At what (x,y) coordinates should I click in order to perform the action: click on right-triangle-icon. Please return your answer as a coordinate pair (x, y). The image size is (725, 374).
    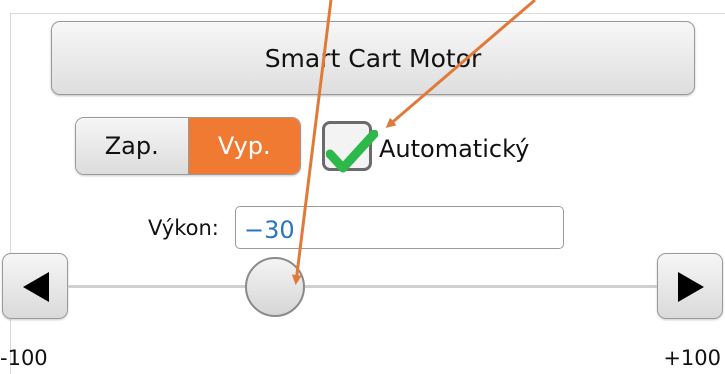
    Looking at the image, I should click on (691, 287).